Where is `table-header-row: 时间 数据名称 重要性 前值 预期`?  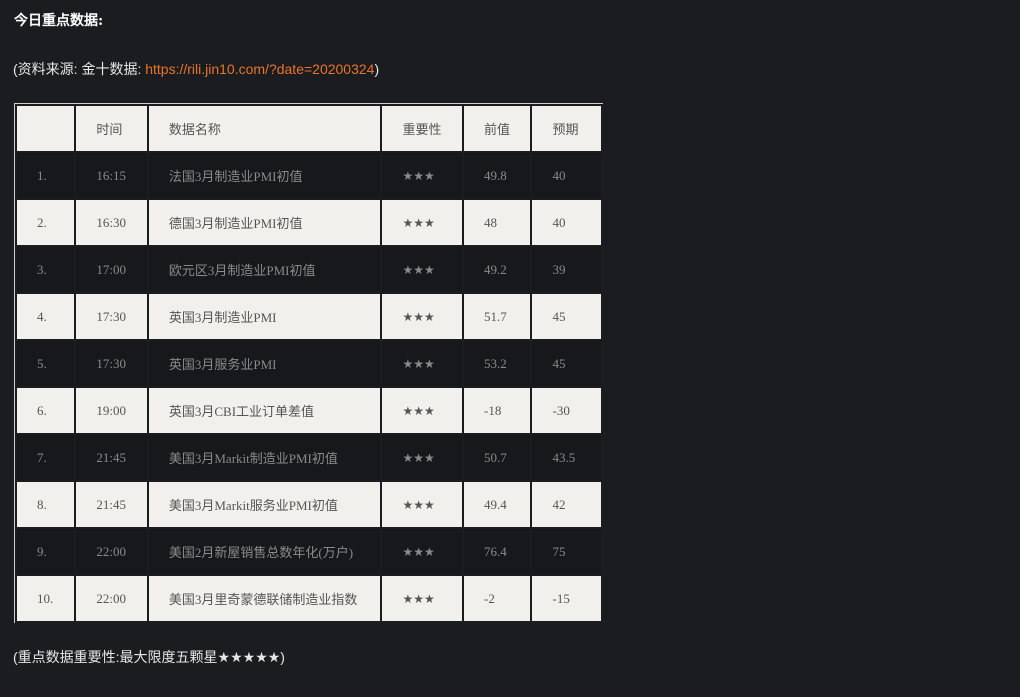
table-header-row: 时间 数据名称 重要性 前值 预期 is located at coordinates (309, 128).